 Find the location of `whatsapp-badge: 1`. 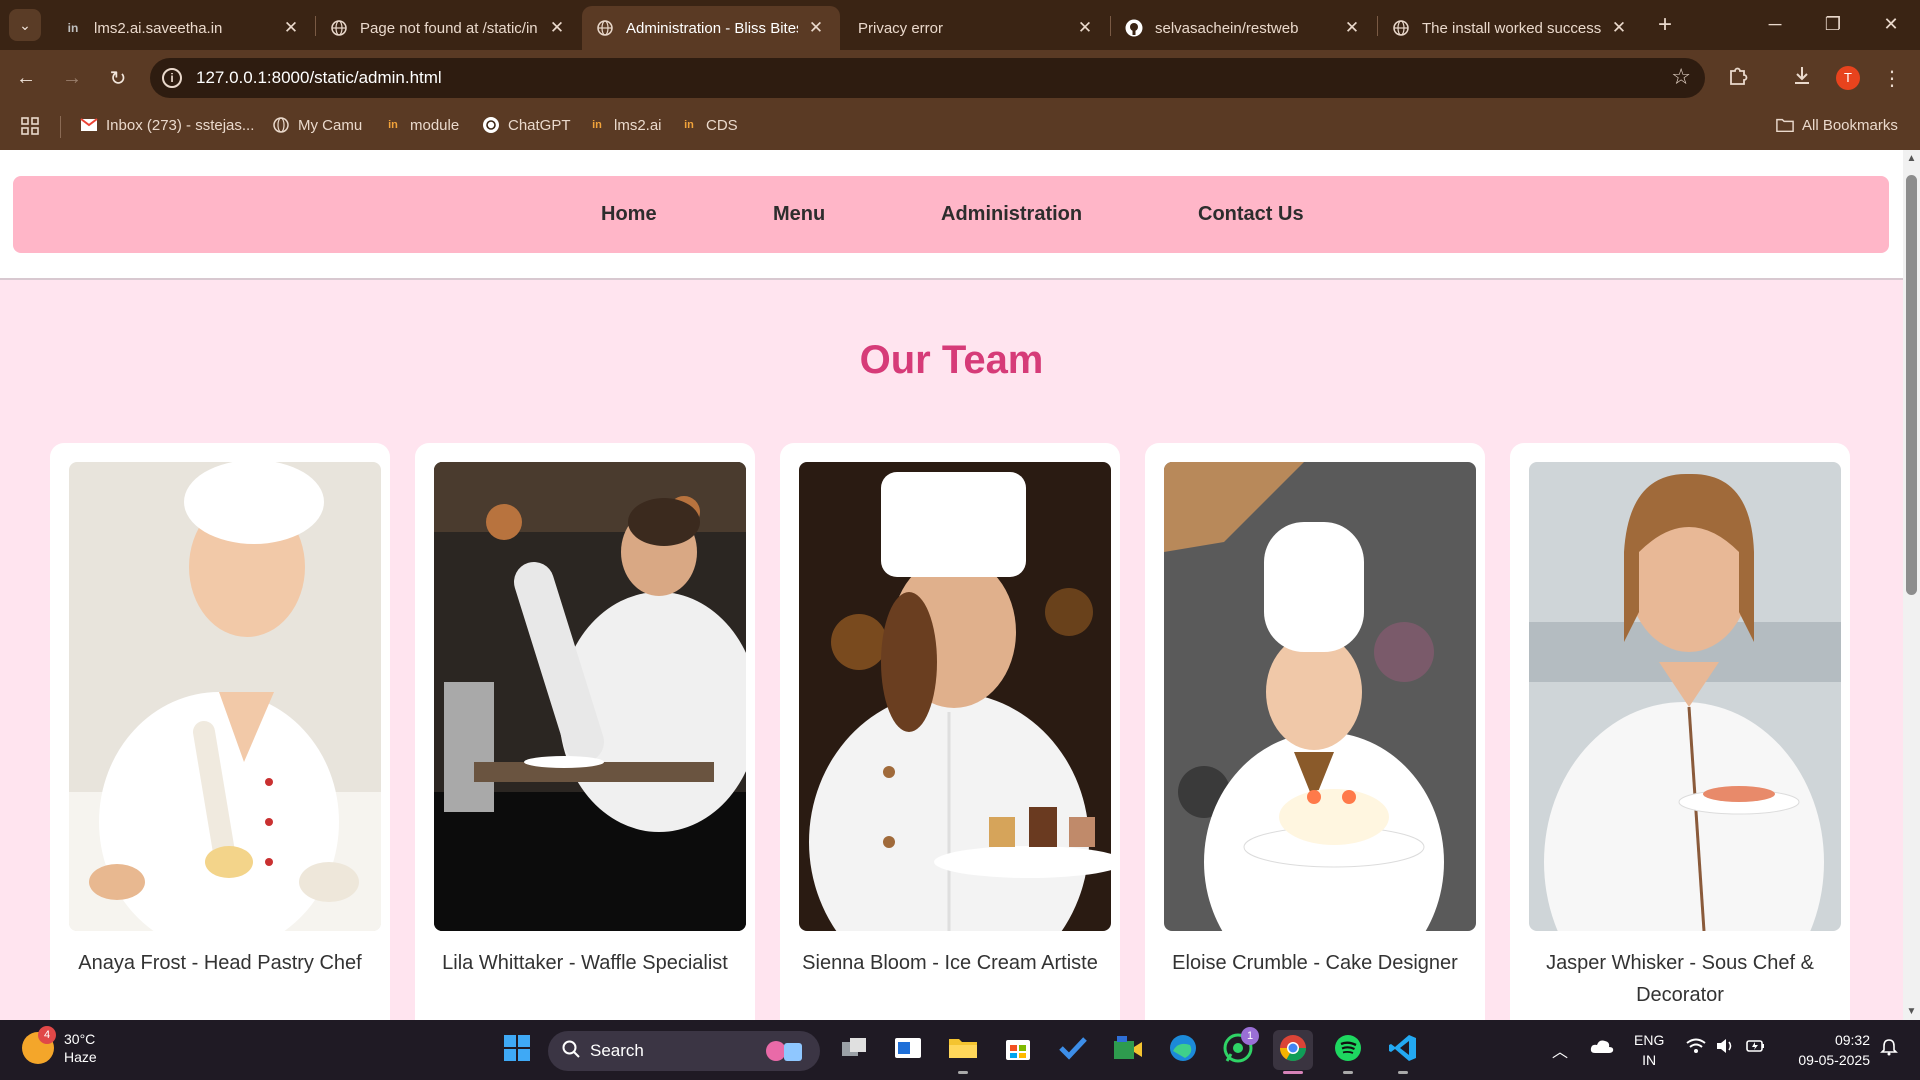

whatsapp-badge: 1 is located at coordinates (1250, 1035).